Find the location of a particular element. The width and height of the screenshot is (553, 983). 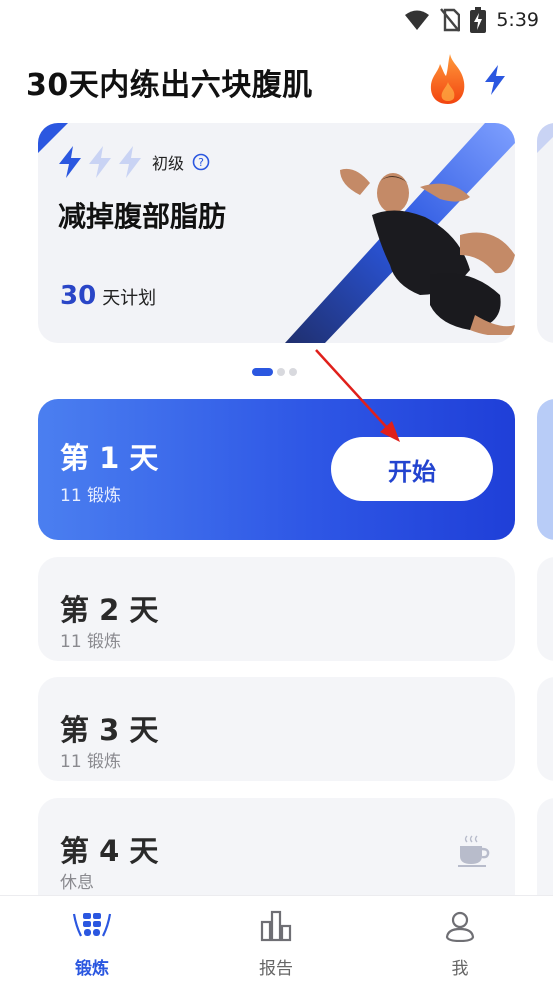

no-sim-icon is located at coordinates (450, 20).